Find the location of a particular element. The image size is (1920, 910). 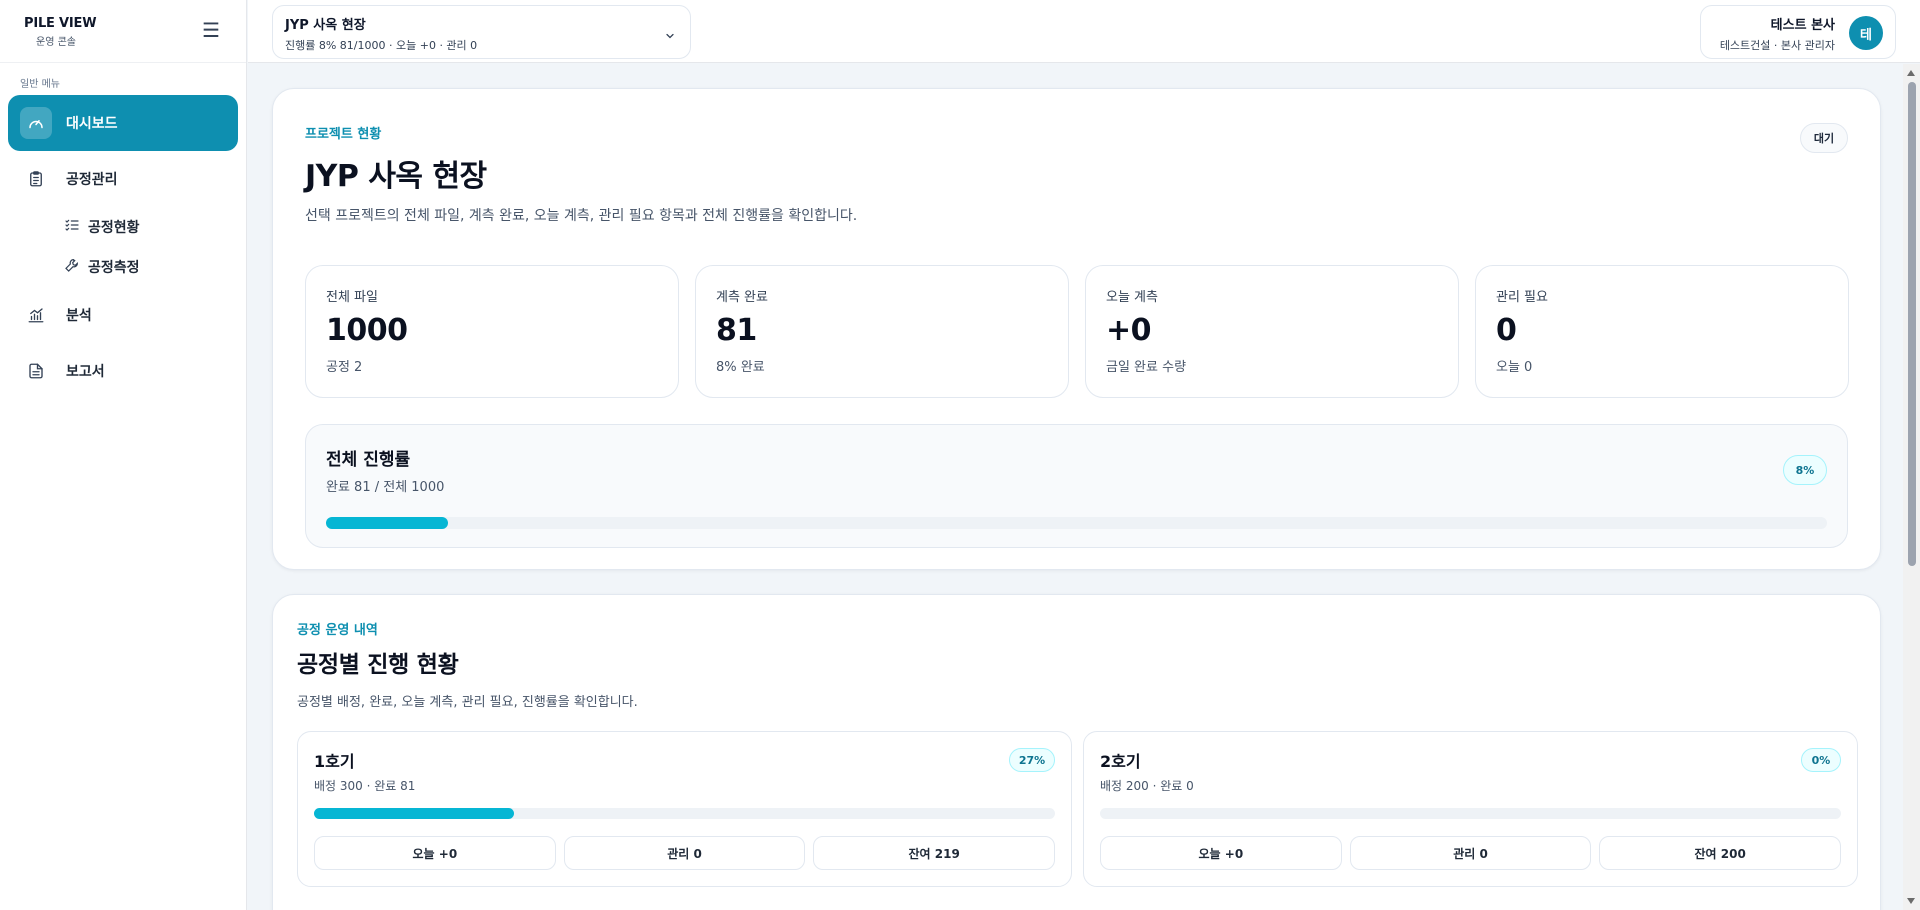

sidebar-item-process-management: 공정관리 is located at coordinates (123, 179).